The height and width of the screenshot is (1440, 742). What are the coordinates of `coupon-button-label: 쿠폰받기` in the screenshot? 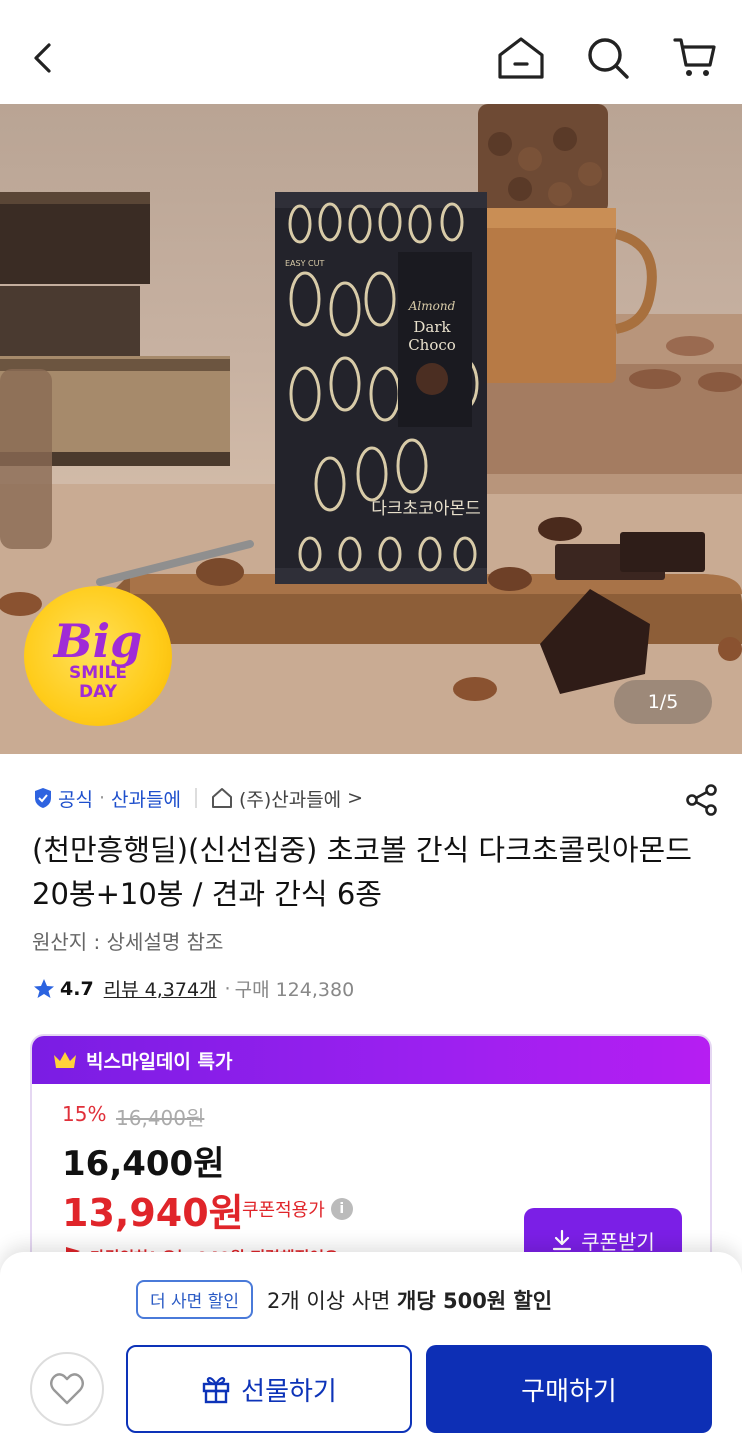 It's located at (618, 1241).